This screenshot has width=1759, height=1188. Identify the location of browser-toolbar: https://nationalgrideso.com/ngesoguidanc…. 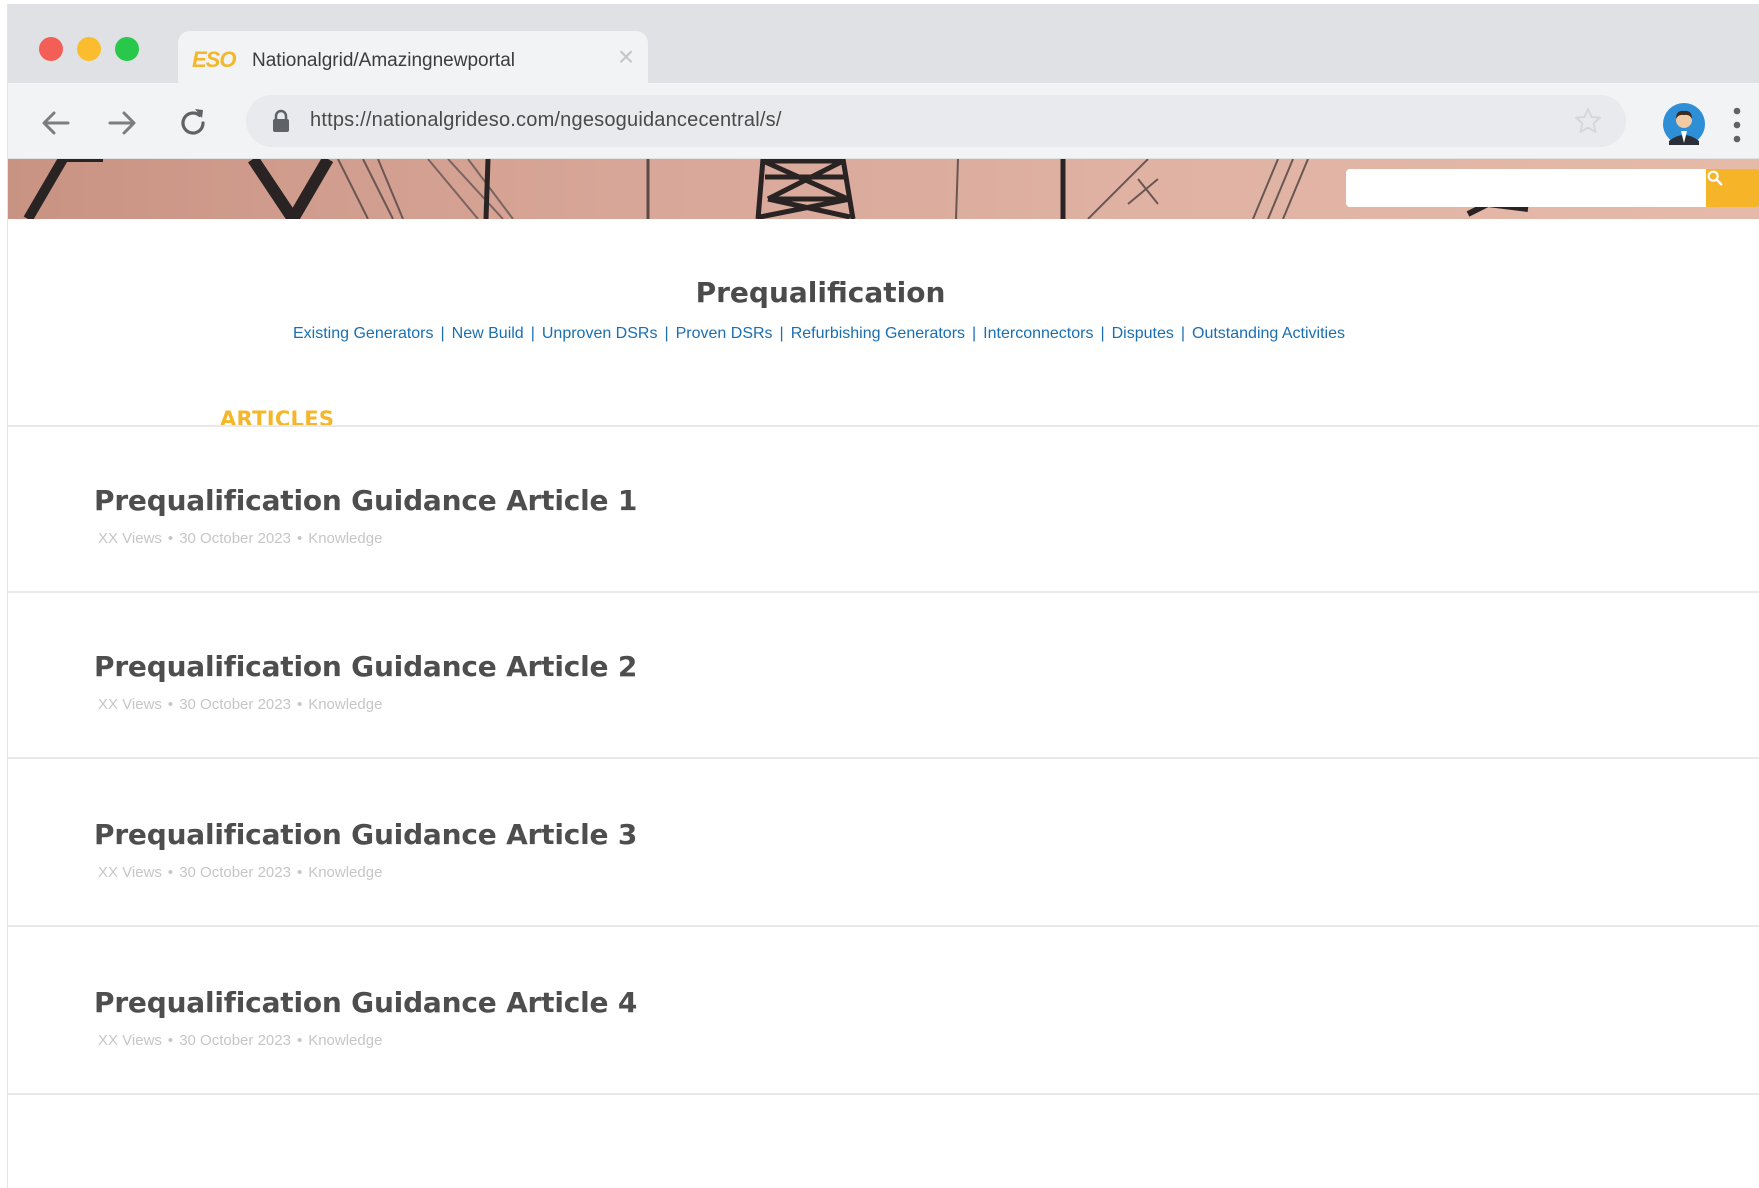
(883, 121).